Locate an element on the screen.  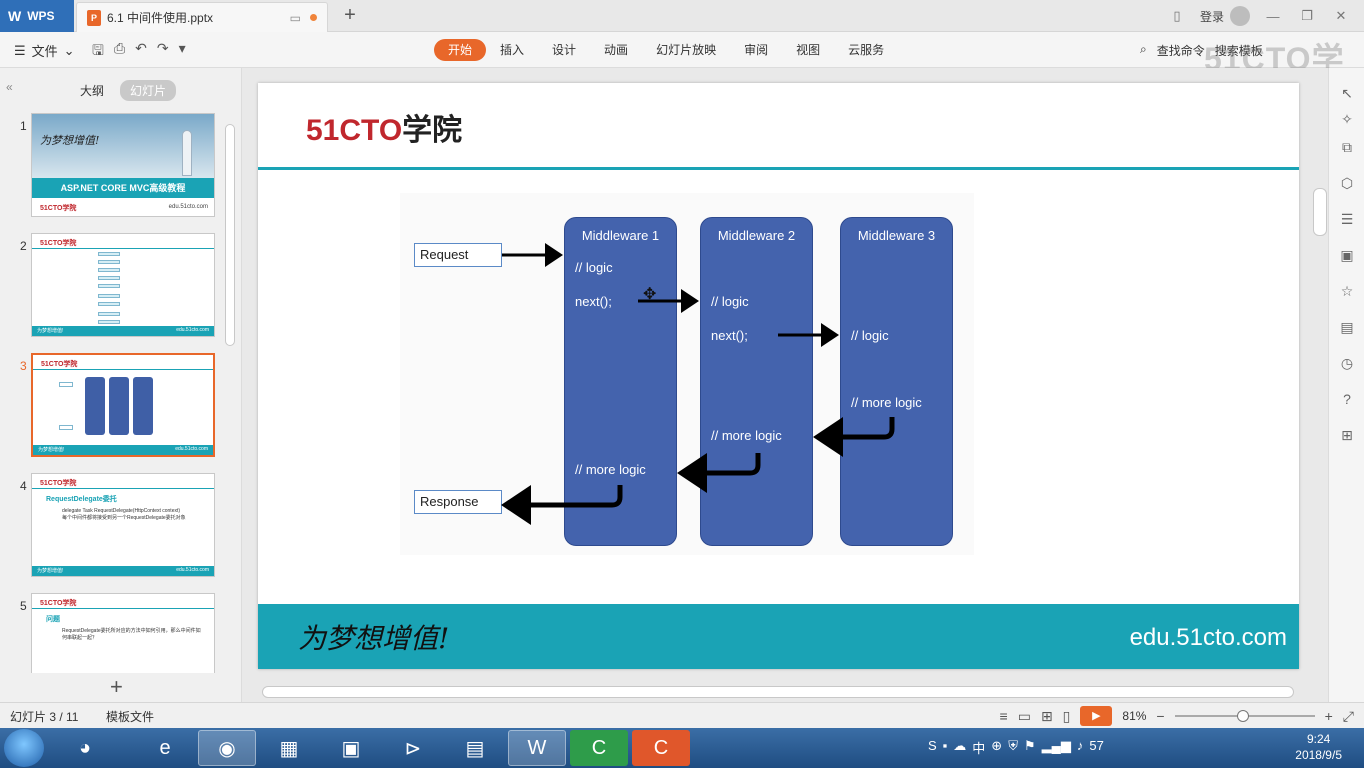
network-icon: ⊕ is located at coordinates (996, 747).